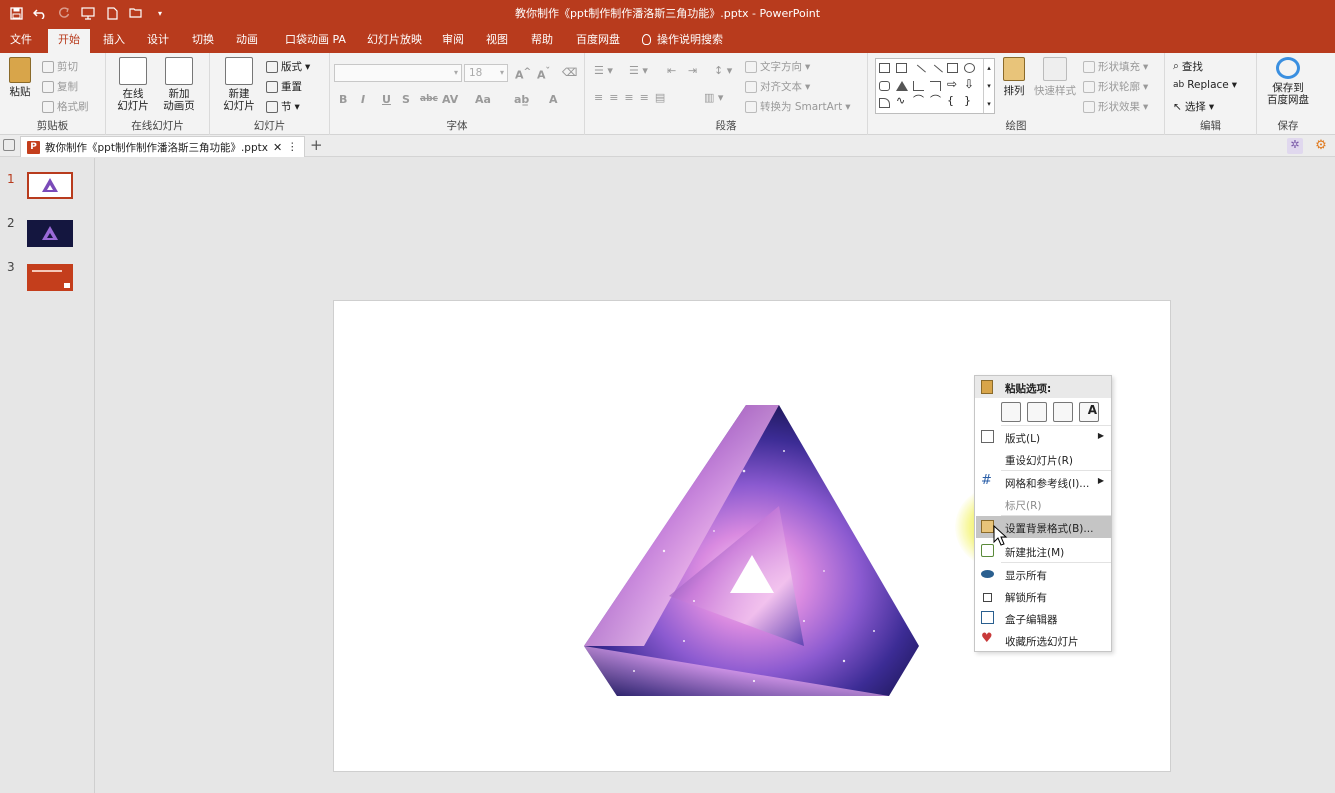  What do you see at coordinates (1043, 459) in the screenshot?
I see `menu-item-reset-slide: 重设幻灯片(R)` at bounding box center [1043, 459].